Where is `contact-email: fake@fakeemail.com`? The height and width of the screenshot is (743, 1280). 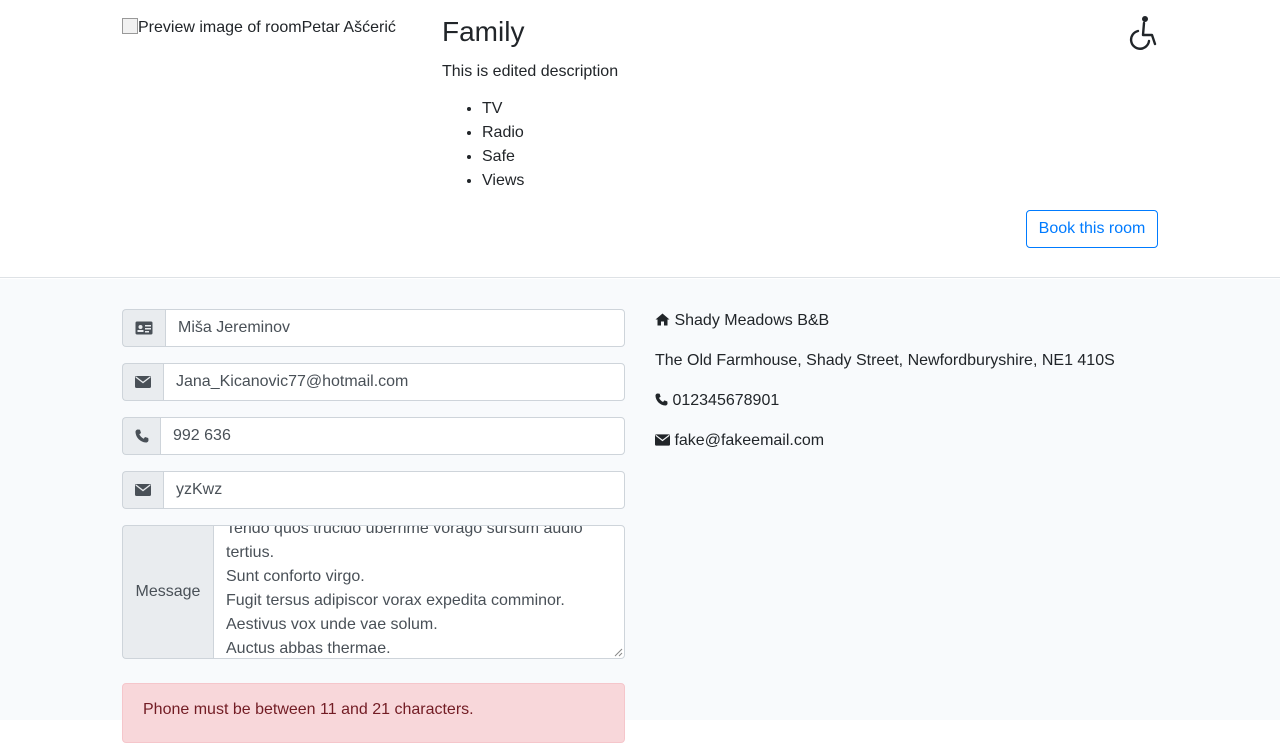
contact-email: fake@fakeemail.com is located at coordinates (739, 441).